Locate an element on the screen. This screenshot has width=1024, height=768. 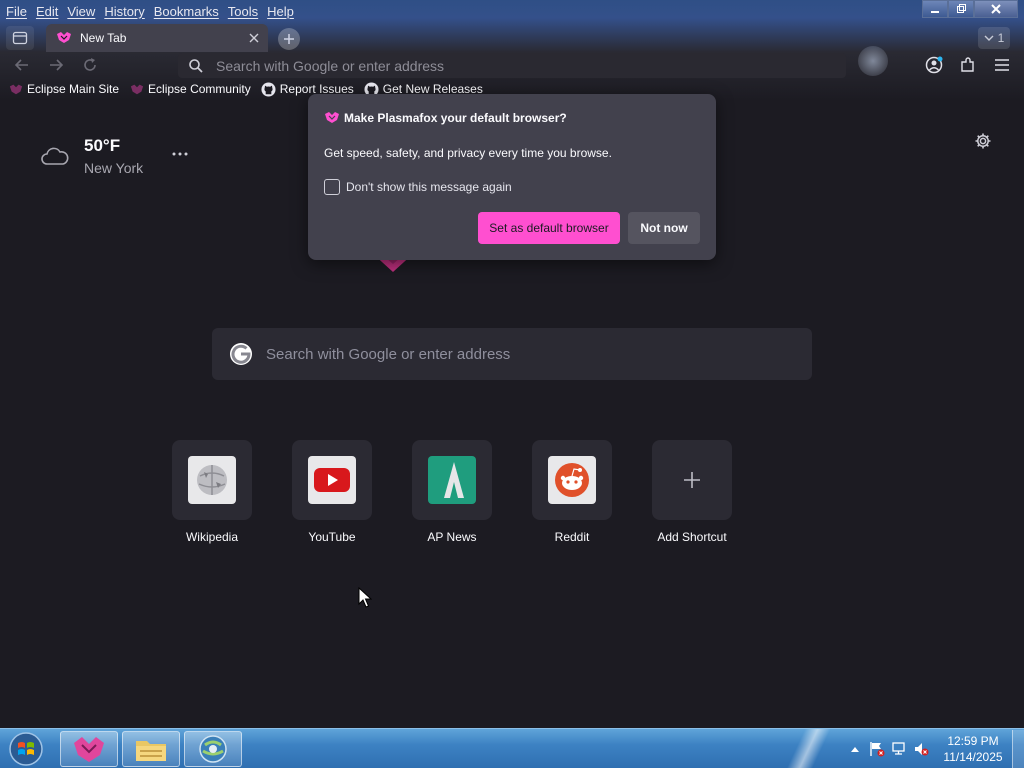
gear-icon is located at coordinates (983, 141).